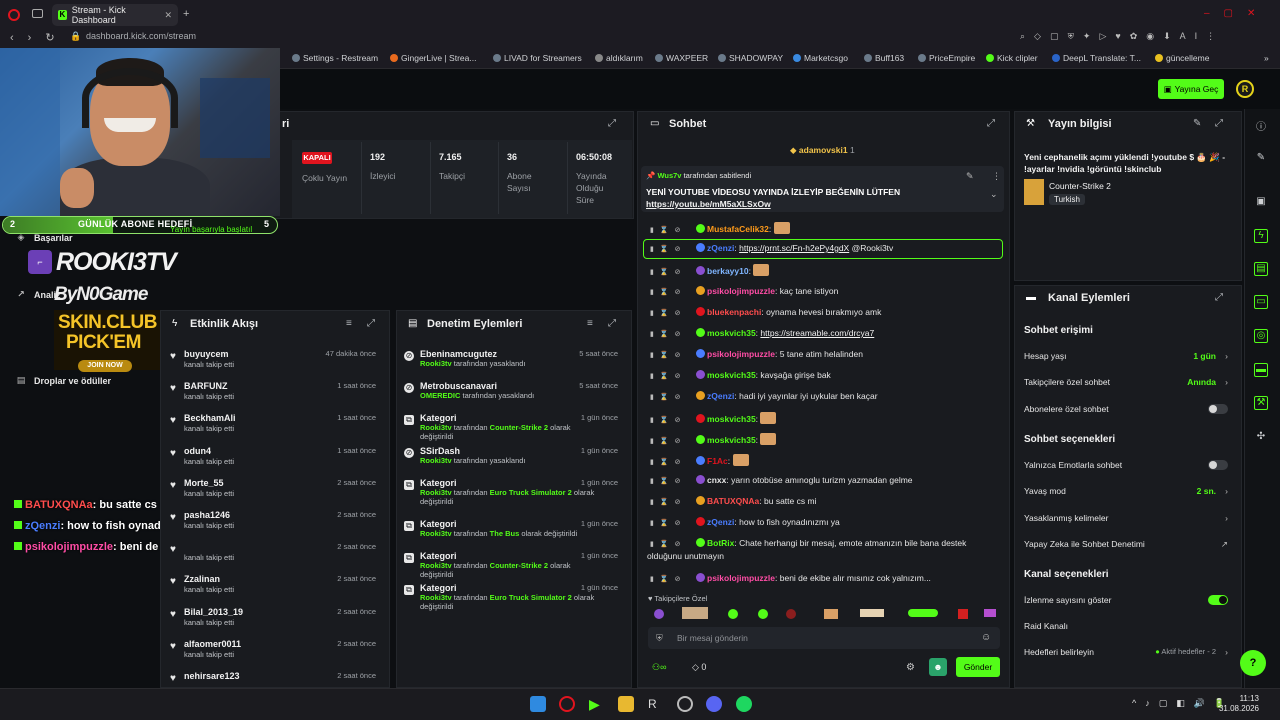 The height and width of the screenshot is (720, 1280). What do you see at coordinates (717, 461) in the screenshot?
I see `chat-username: F1Ac` at bounding box center [717, 461].